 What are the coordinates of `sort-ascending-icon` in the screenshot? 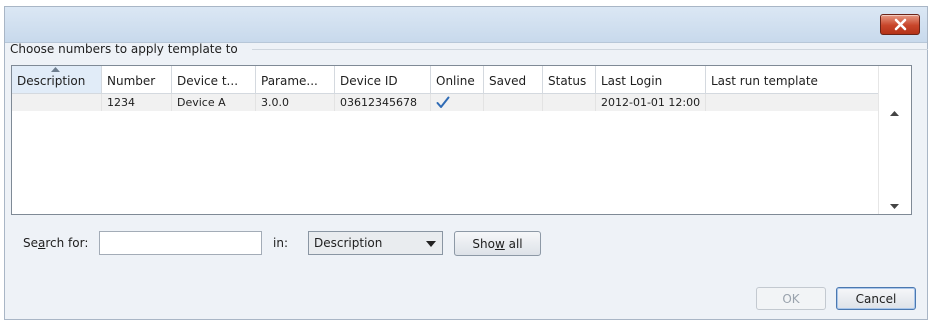 It's located at (55, 69).